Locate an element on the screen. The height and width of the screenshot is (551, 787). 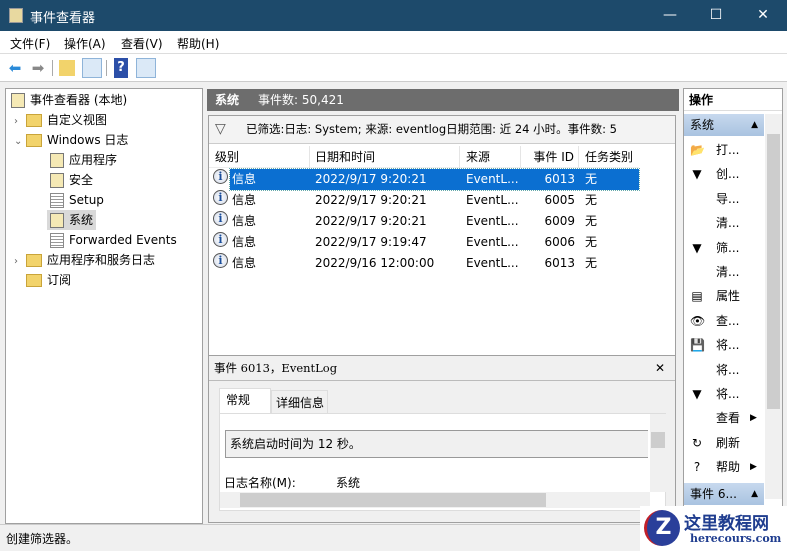
tab-details: 详细信息 is located at coordinates (299, 402).